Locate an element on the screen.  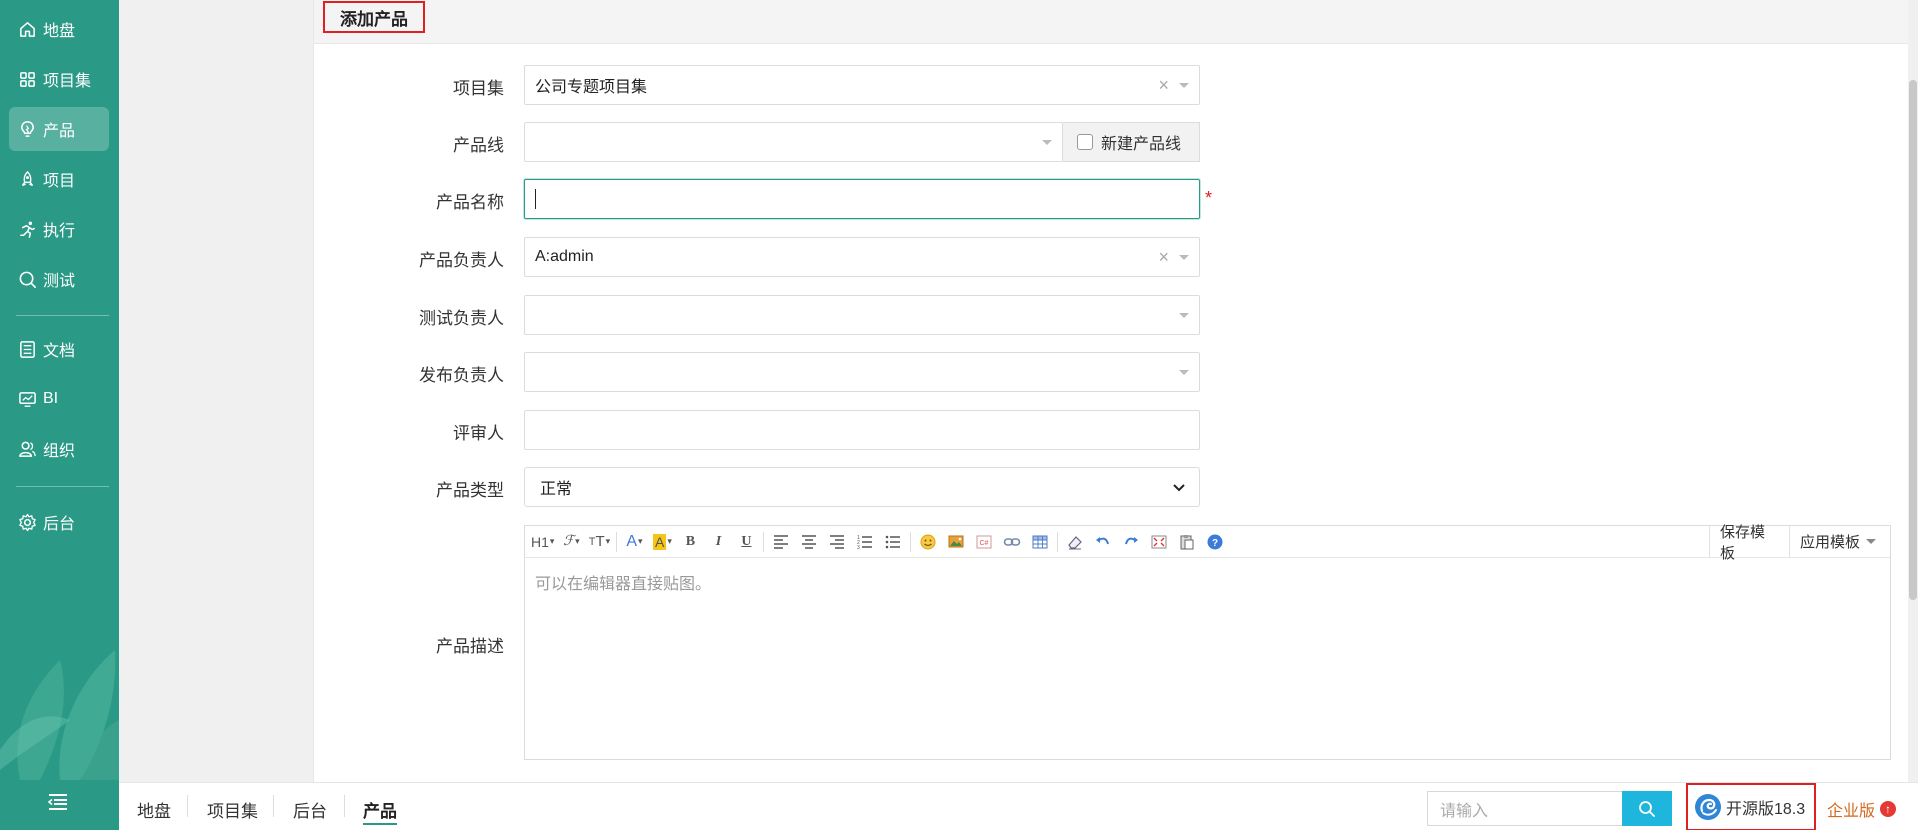
product-name-input is located at coordinates (862, 199).